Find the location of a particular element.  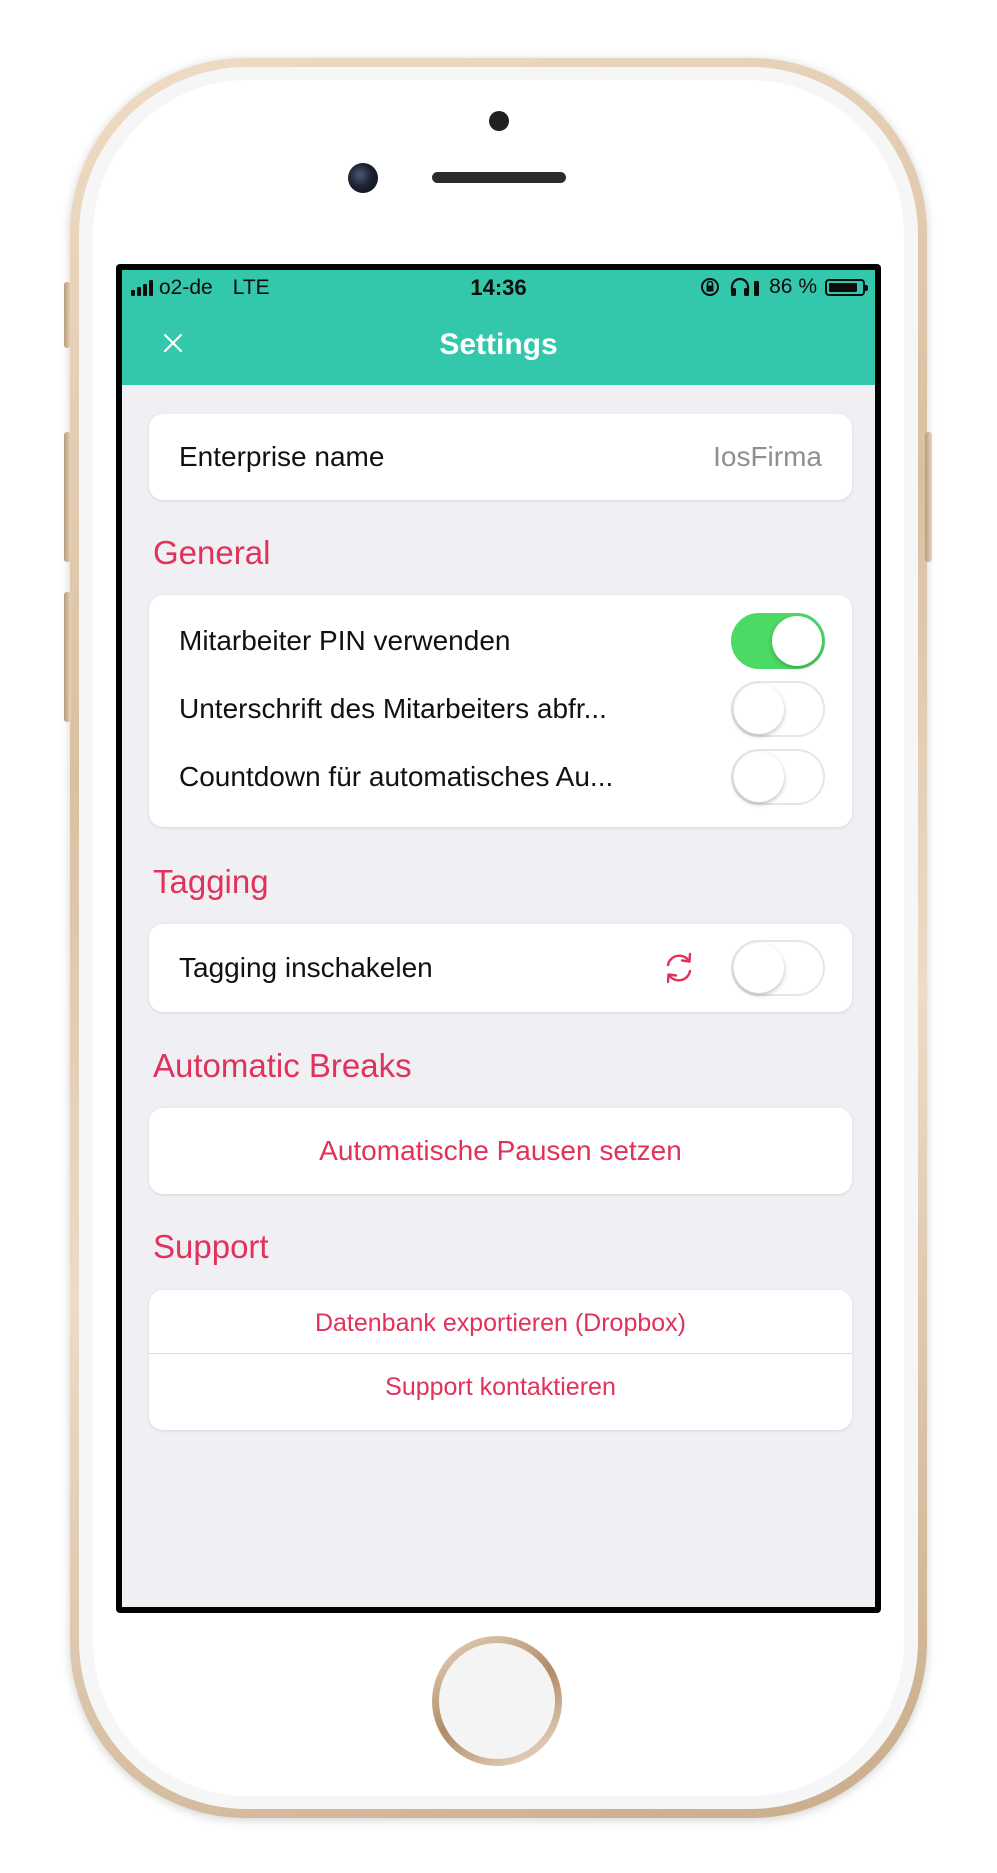

proximity-sensor is located at coordinates (499, 121).